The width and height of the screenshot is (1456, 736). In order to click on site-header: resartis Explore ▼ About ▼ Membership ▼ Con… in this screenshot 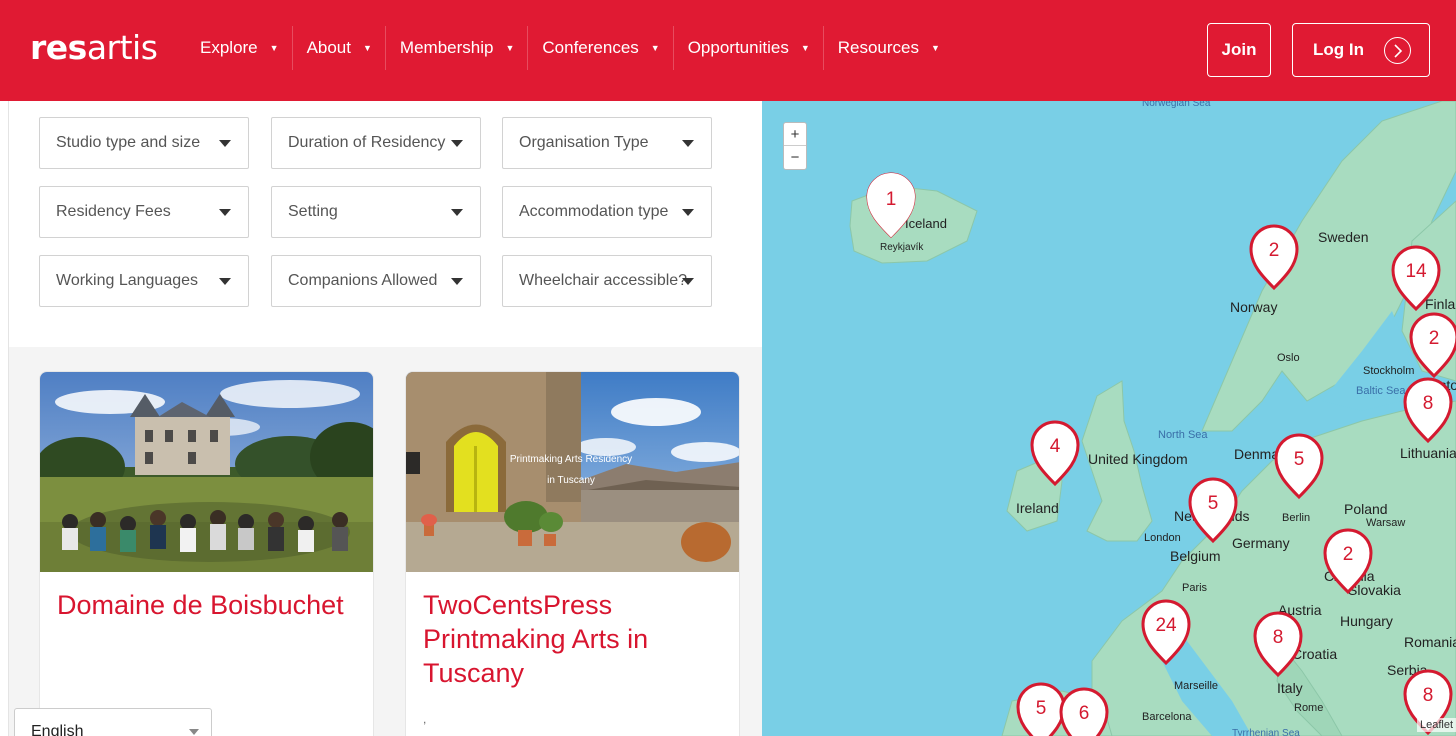, I will do `click(728, 50)`.